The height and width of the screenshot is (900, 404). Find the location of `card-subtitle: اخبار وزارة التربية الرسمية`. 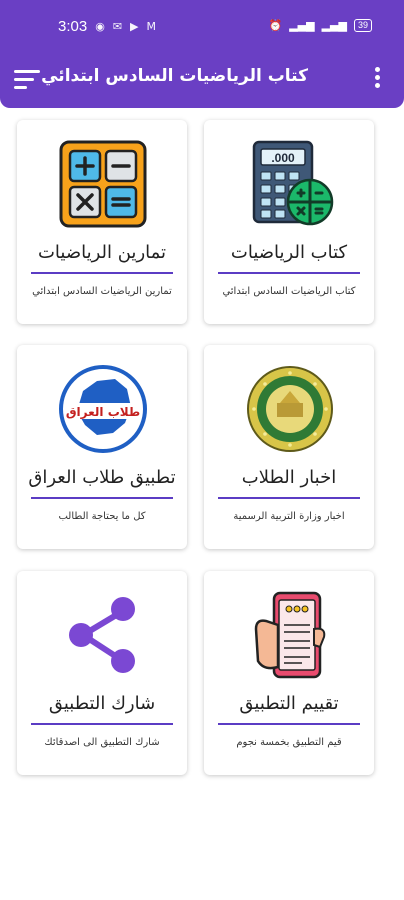

card-subtitle: اخبار وزارة التربية الرسمية is located at coordinates (289, 516).